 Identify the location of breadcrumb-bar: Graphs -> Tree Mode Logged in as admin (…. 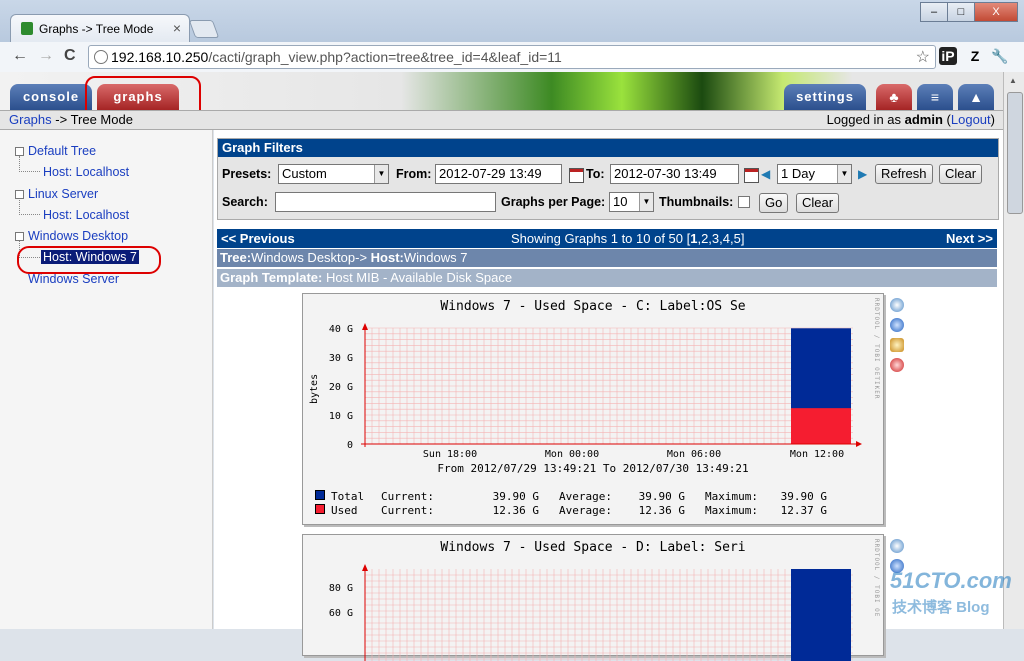
(501, 120).